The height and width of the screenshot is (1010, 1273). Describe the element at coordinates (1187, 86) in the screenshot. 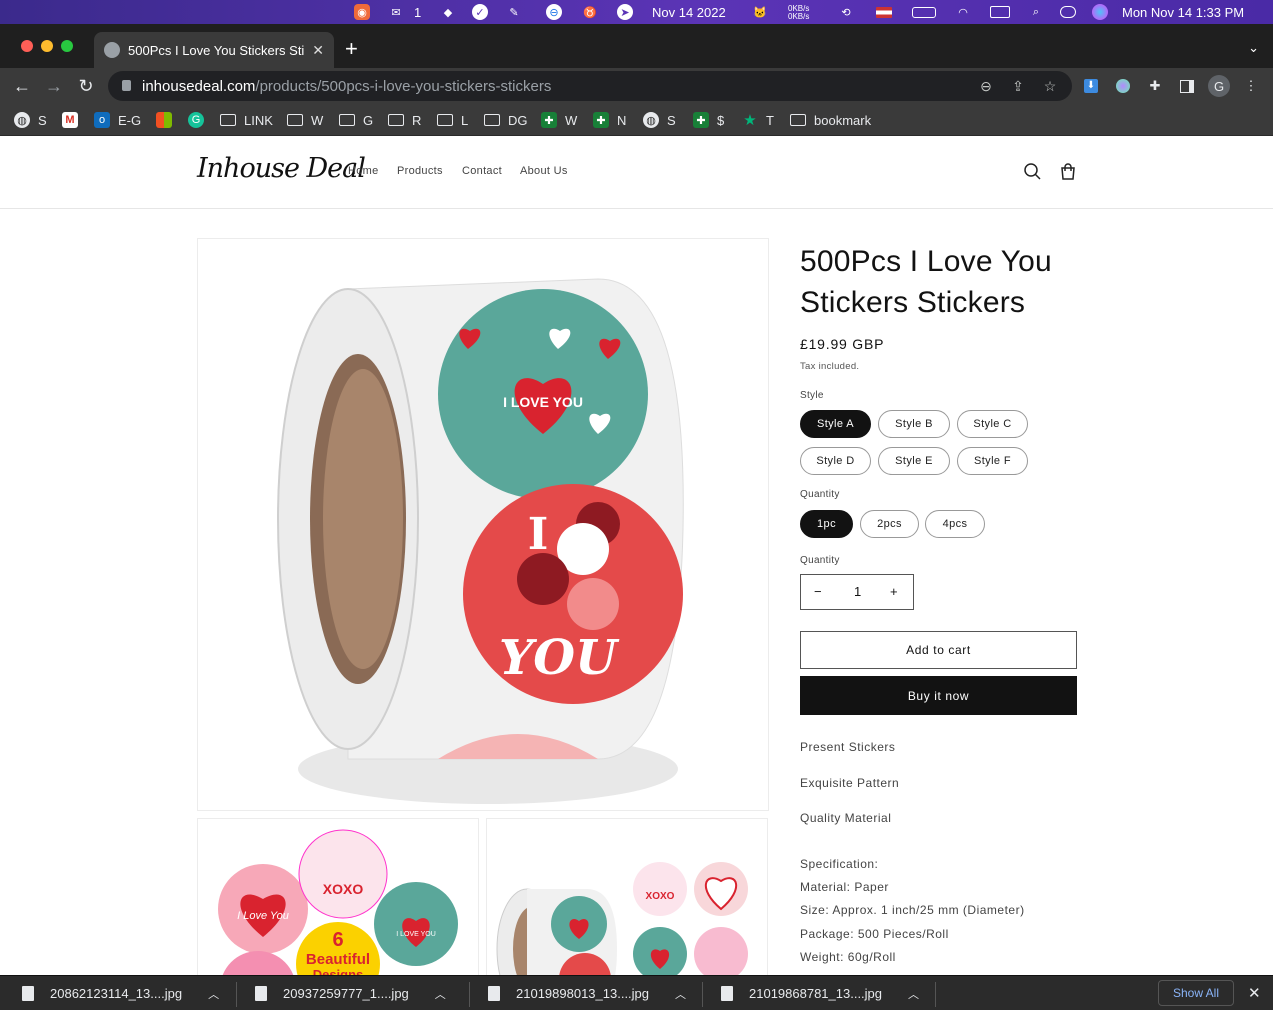

I see `side-panel-icon` at that location.